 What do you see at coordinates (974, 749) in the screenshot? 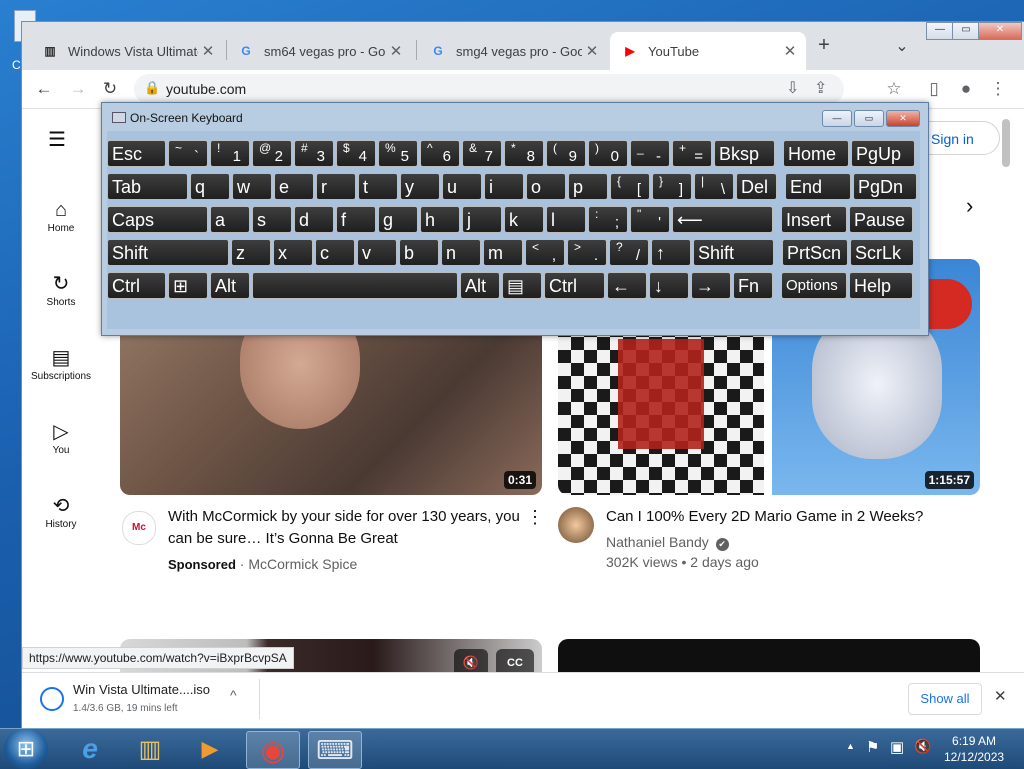
I see `system-clock: 6:19 AM 12/12/2023` at bounding box center [974, 749].